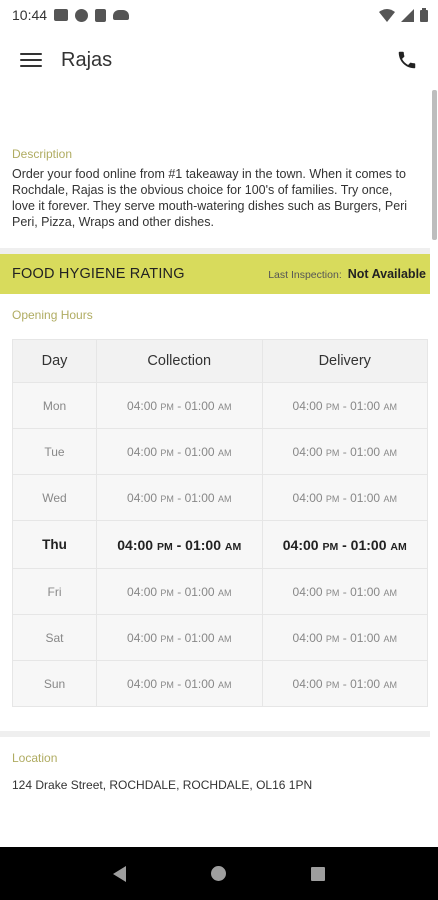 The width and height of the screenshot is (438, 900). What do you see at coordinates (54, 361) in the screenshot?
I see `header-day: Day` at bounding box center [54, 361].